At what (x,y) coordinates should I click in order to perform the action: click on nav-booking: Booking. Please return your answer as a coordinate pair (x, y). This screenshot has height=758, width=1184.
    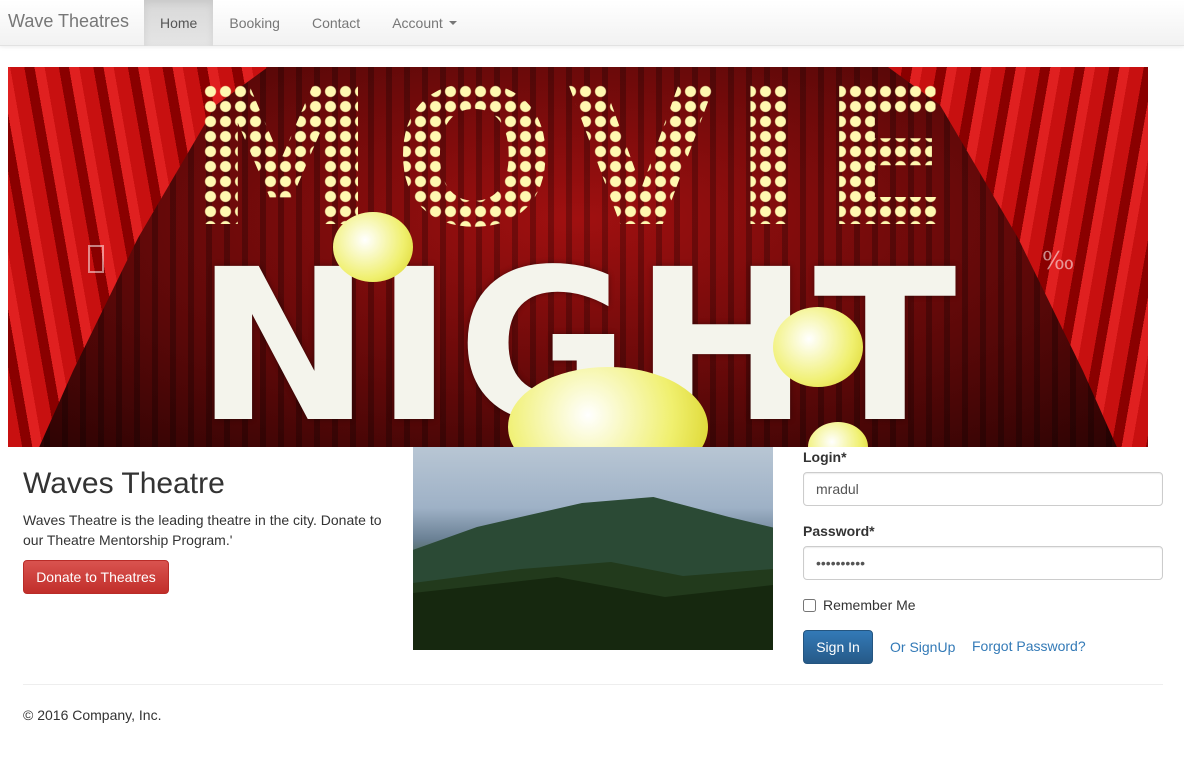
    Looking at the image, I should click on (254, 23).